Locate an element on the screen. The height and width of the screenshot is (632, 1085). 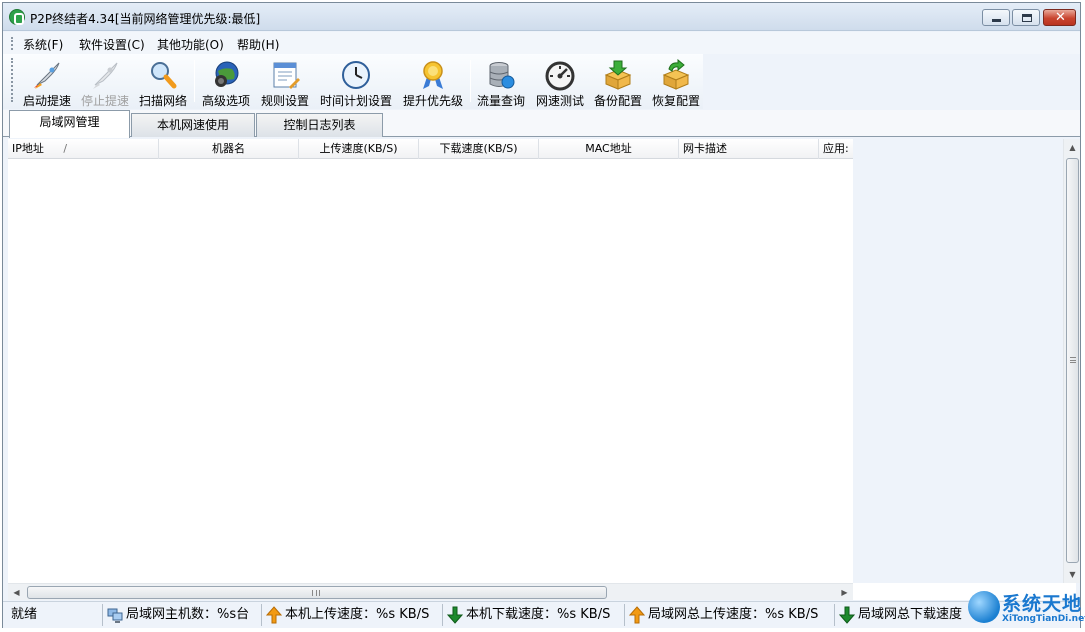
menu-bar: 系统(F) 软件设置(C) 其他功能(O) 帮助(H) is located at coordinates (541, 43).